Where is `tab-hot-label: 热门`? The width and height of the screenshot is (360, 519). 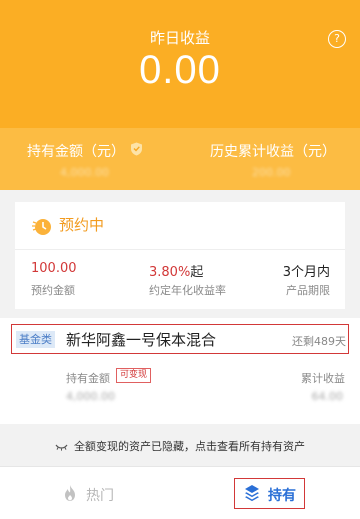
tab-hot-label: 热门 is located at coordinates (100, 496).